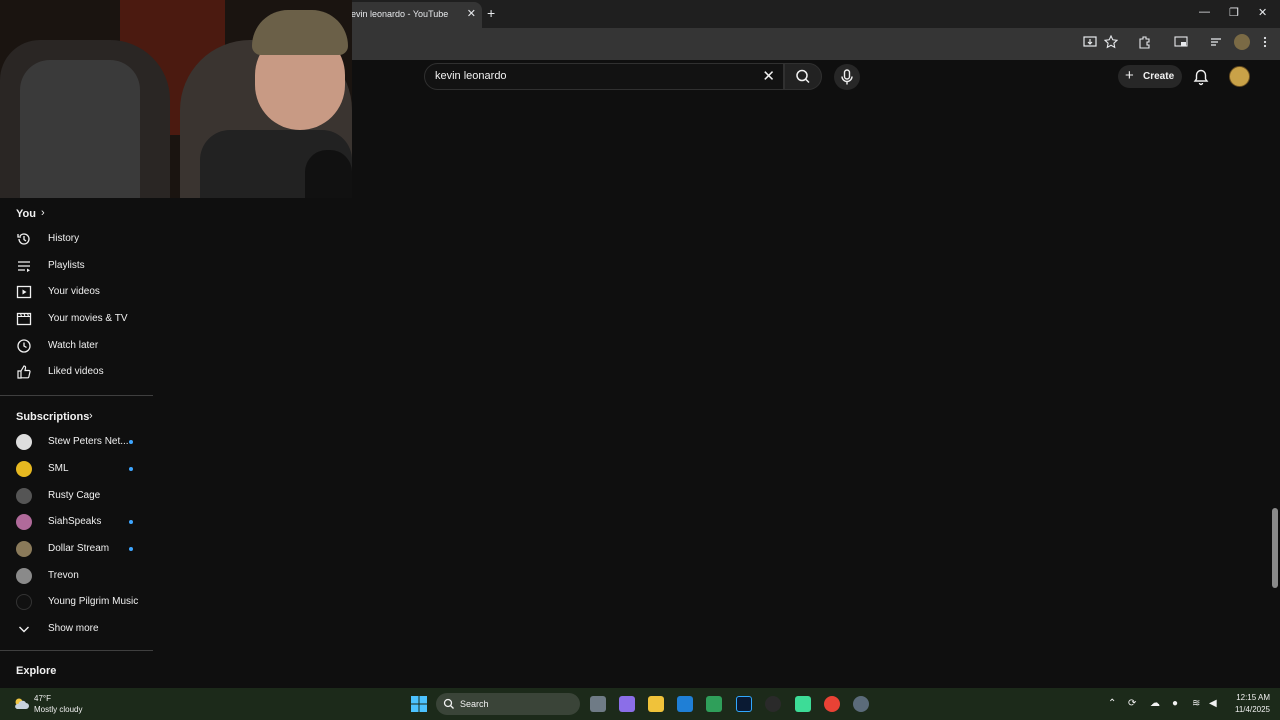  What do you see at coordinates (1112, 43) in the screenshot?
I see `bookmark-star-icon` at bounding box center [1112, 43].